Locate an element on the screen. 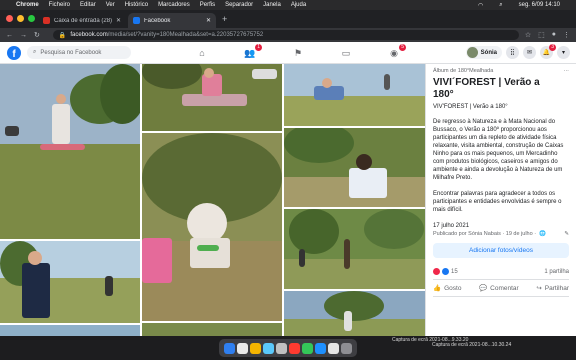 The height and width of the screenshot is (360, 576). facebook-logo: f is located at coordinates (14, 52).